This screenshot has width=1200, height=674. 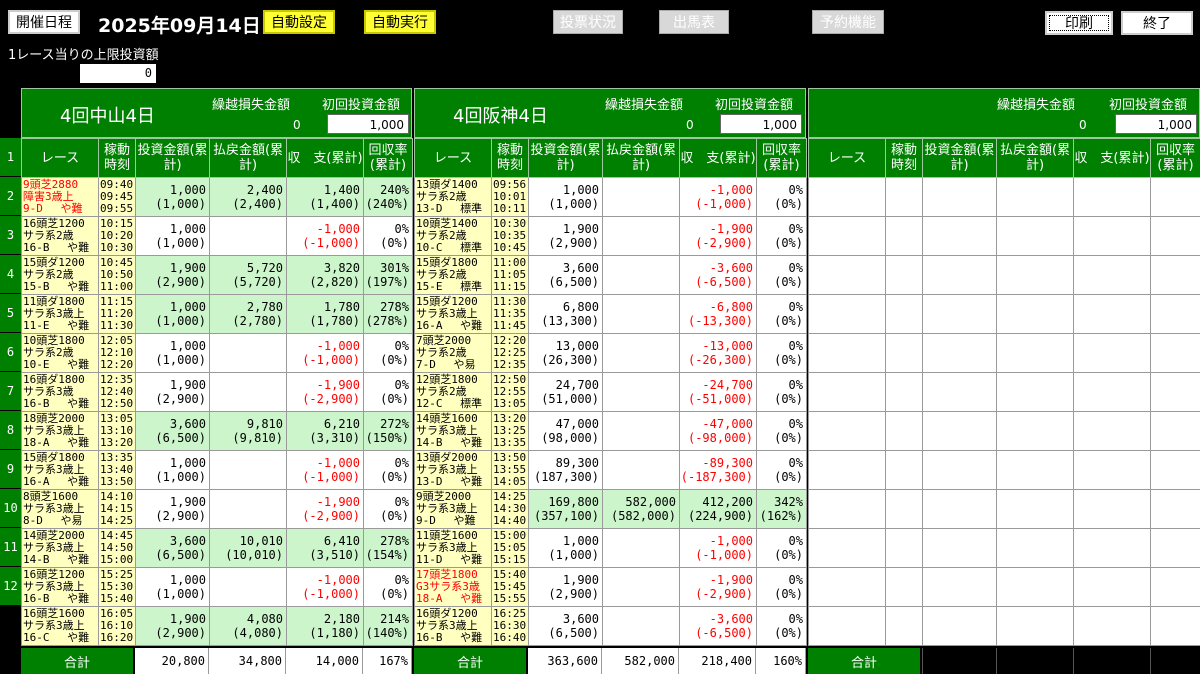 What do you see at coordinates (1004, 548) in the screenshot?
I see `table-row` at bounding box center [1004, 548].